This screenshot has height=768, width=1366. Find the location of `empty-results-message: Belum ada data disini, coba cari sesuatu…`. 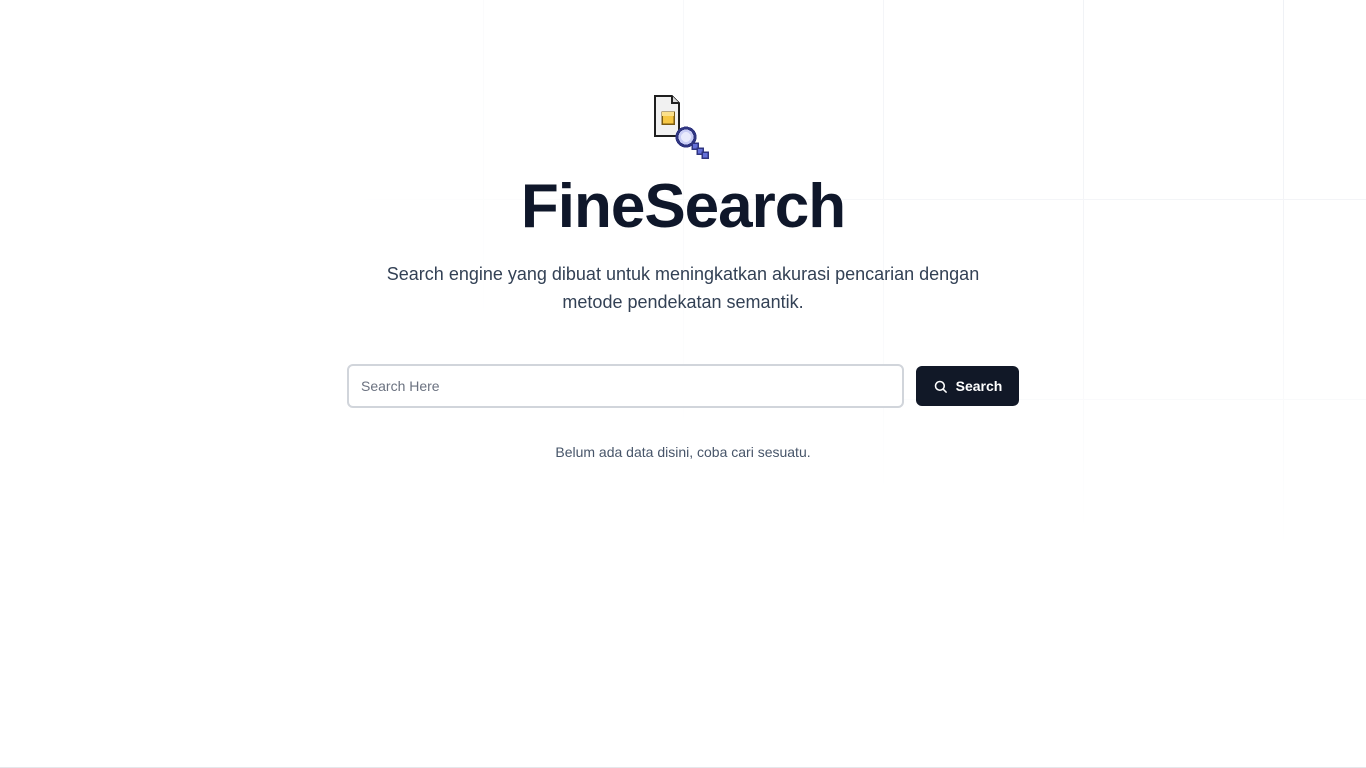

empty-results-message: Belum ada data disini, coba cari sesuatu… is located at coordinates (683, 452).